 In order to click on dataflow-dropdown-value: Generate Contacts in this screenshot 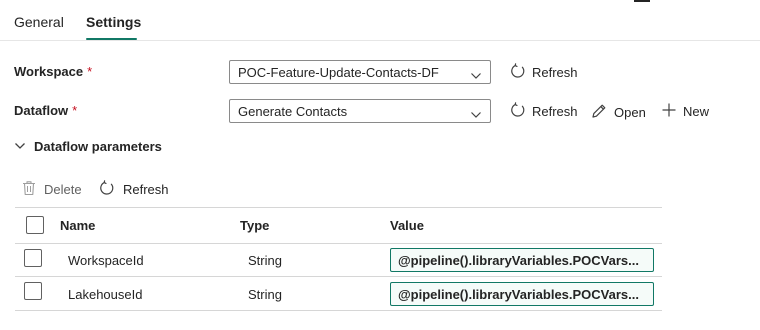, I will do `click(293, 111)`.